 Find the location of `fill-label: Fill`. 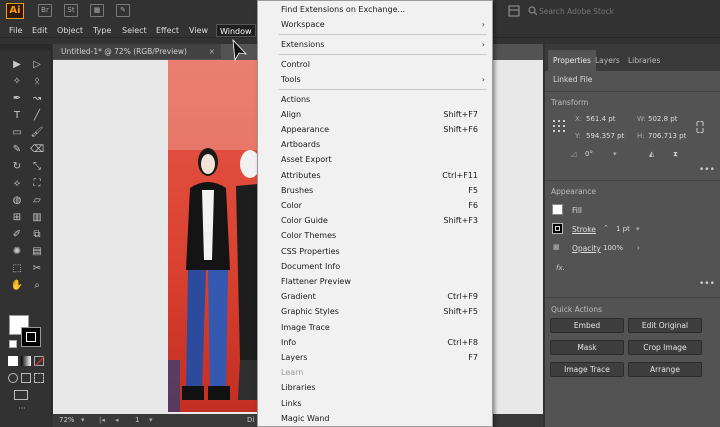

fill-label: Fill is located at coordinates (577, 210).